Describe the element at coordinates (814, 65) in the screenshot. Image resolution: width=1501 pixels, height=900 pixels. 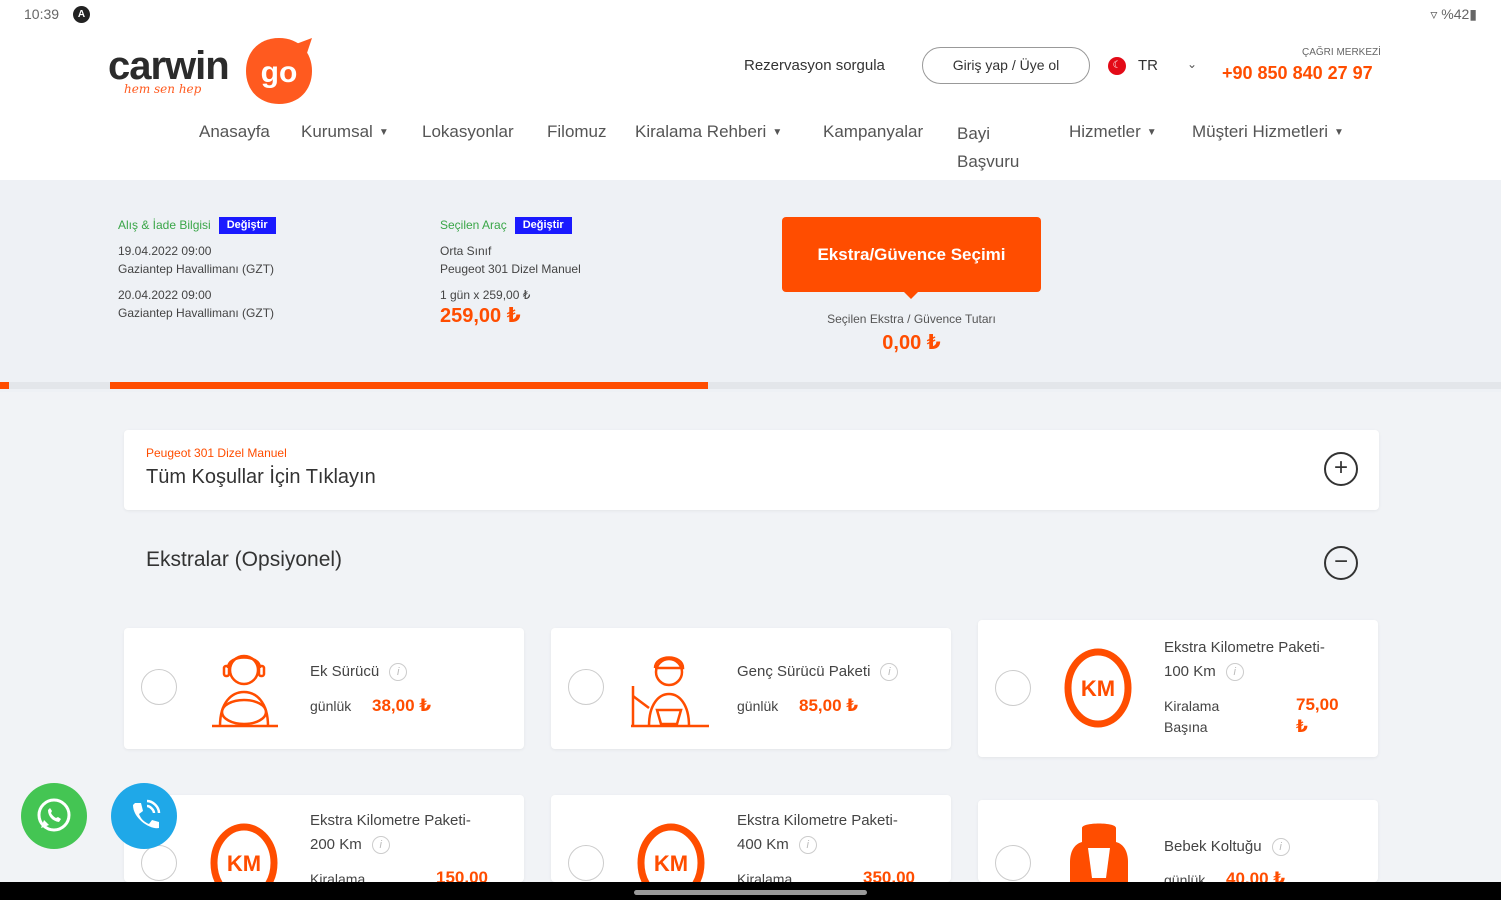
I see `reservation-query-link: Rezervasyon sorgula` at that location.